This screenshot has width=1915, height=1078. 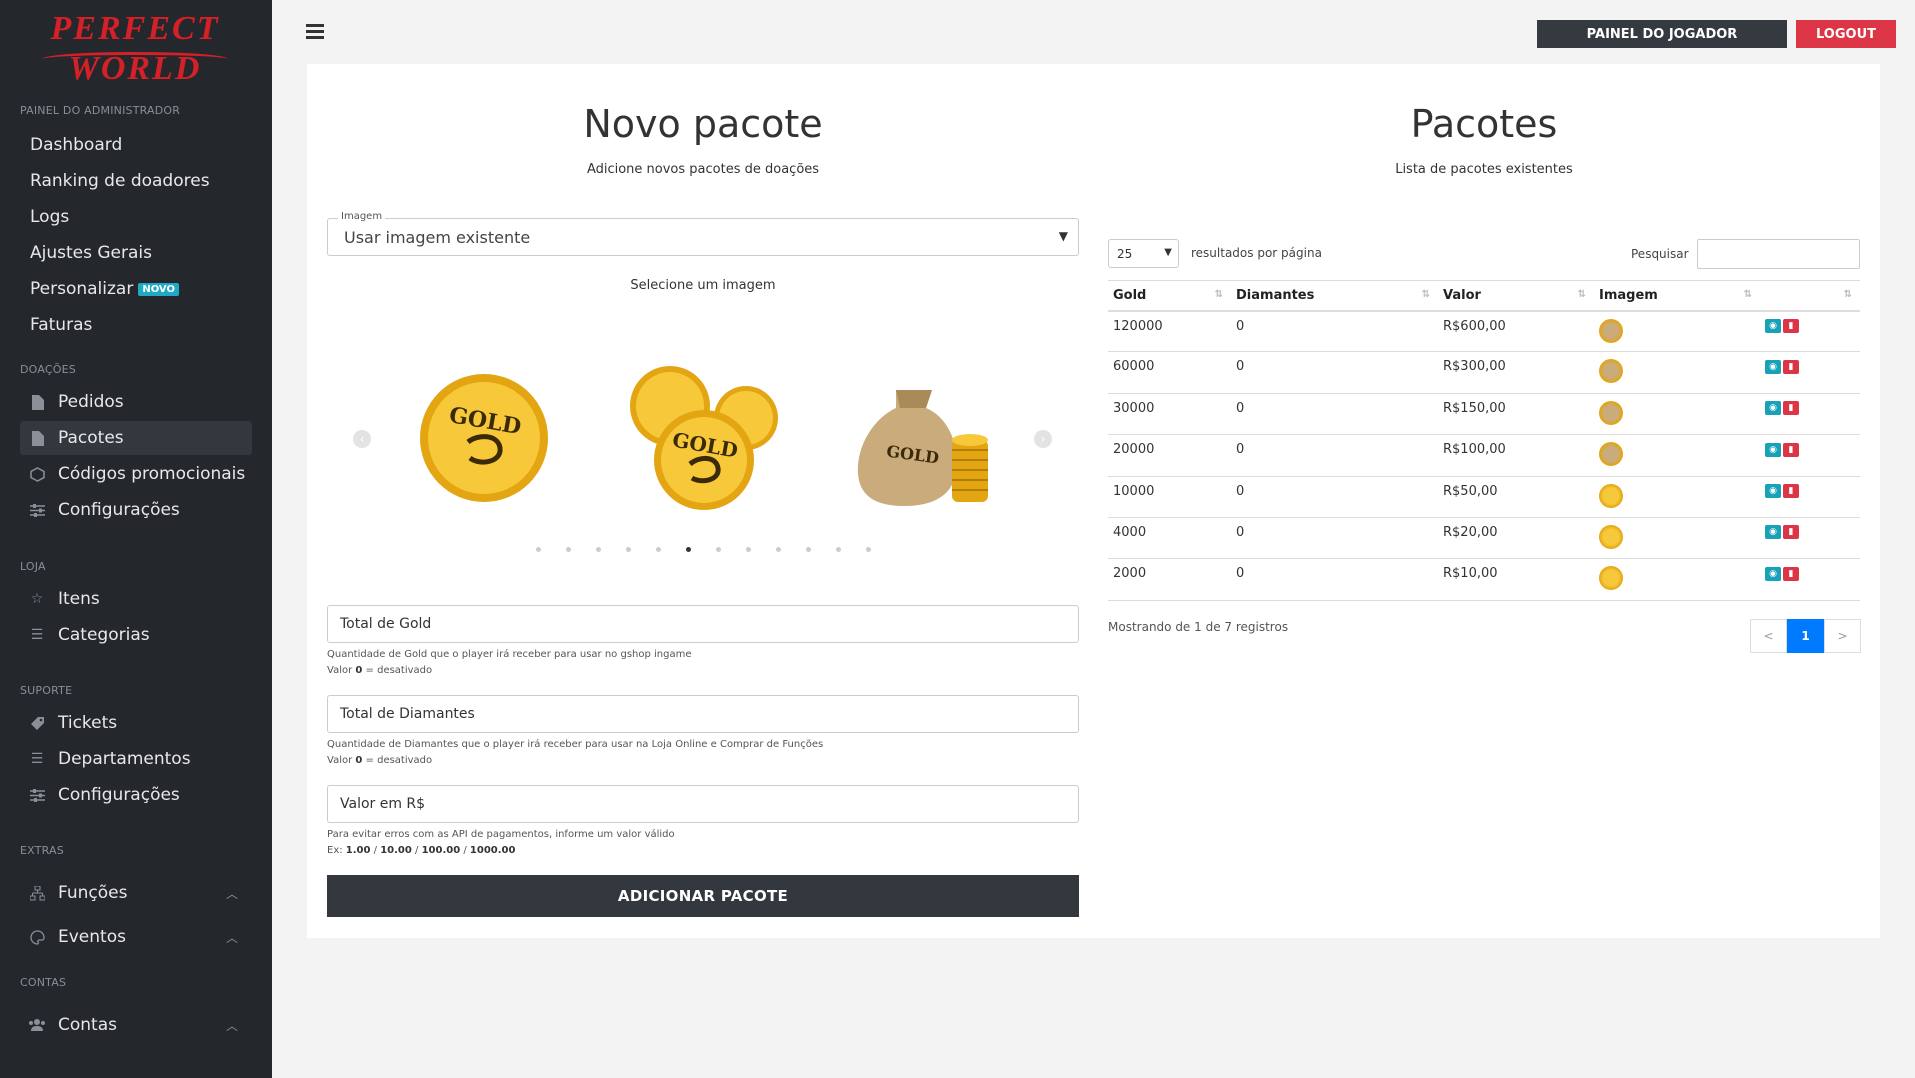 What do you see at coordinates (136, 795) in the screenshot?
I see `sidebar-item-configuracoes-suporte: Configurações` at bounding box center [136, 795].